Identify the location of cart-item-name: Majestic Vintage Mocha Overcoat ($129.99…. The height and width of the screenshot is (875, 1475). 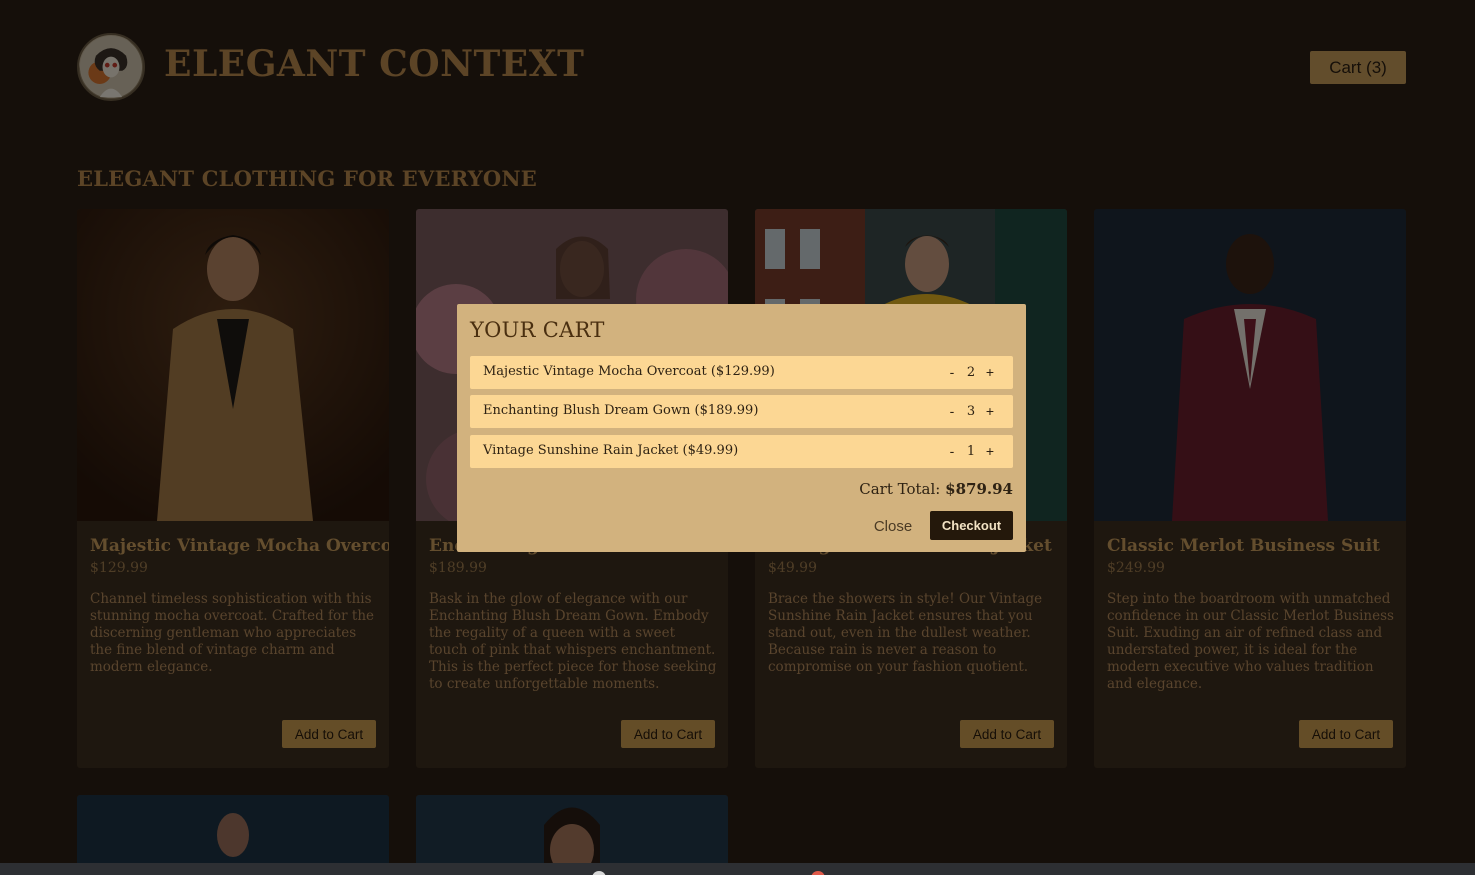
(629, 371).